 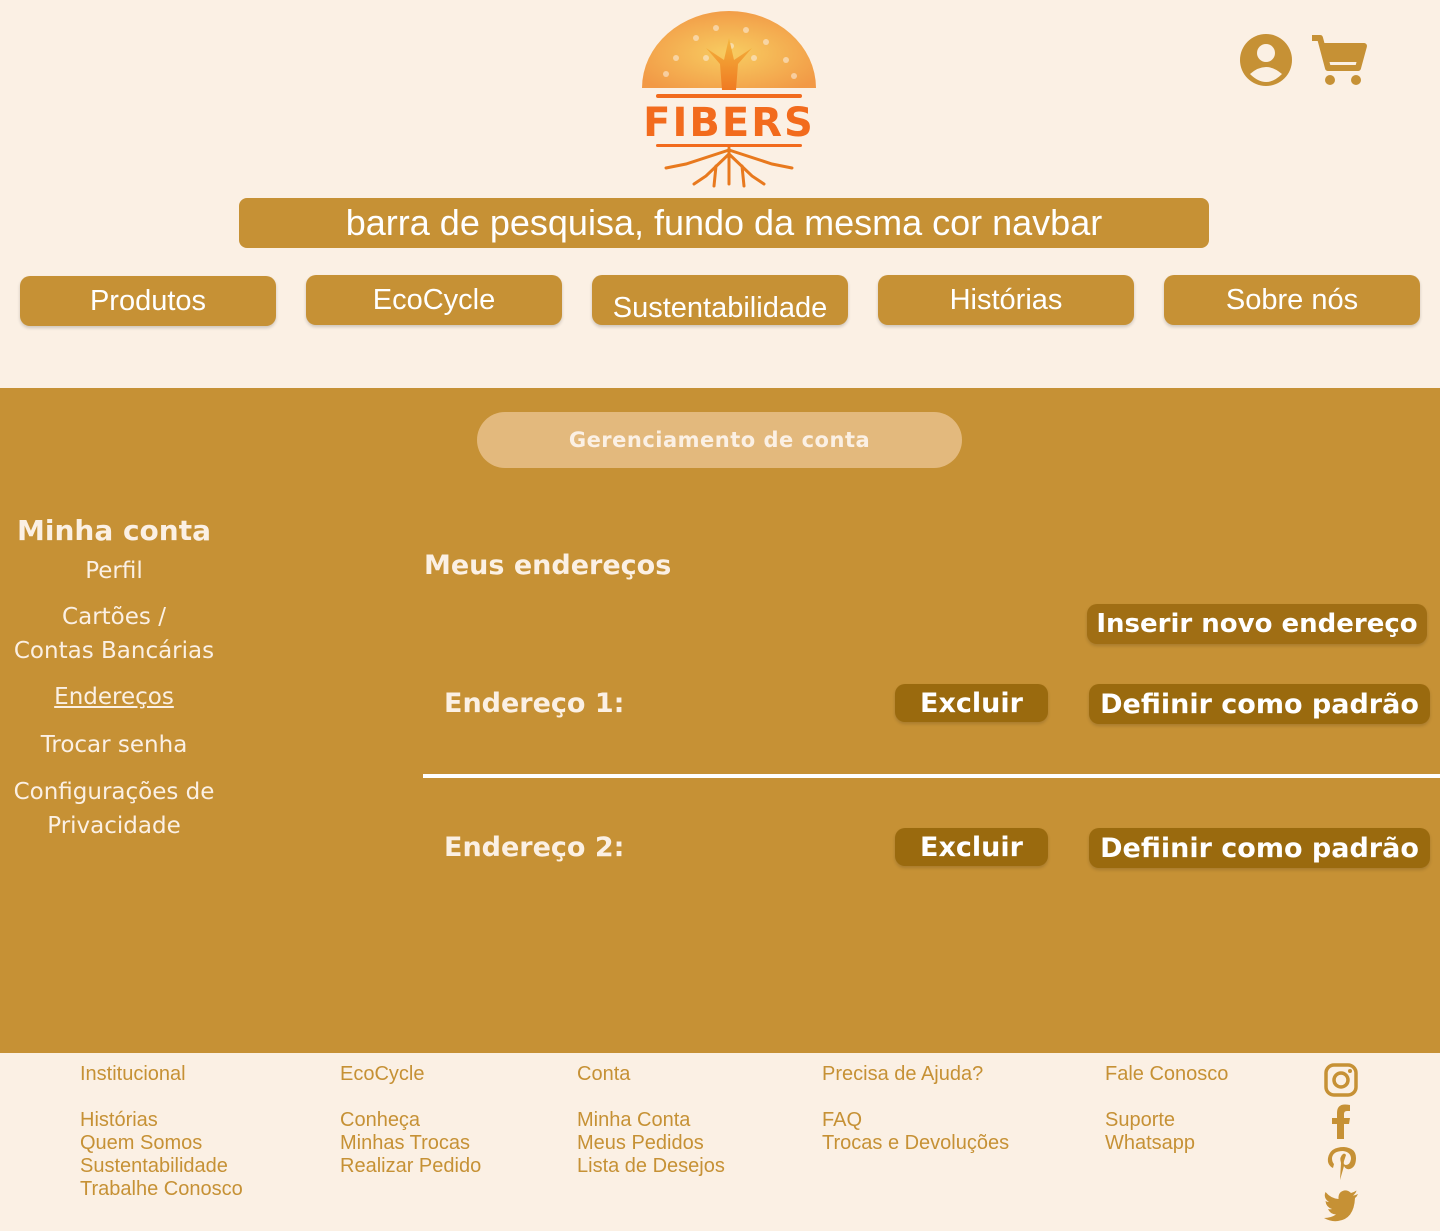 What do you see at coordinates (114, 809) in the screenshot?
I see `sidebar-item-privacidade: Configurações de Privacidade` at bounding box center [114, 809].